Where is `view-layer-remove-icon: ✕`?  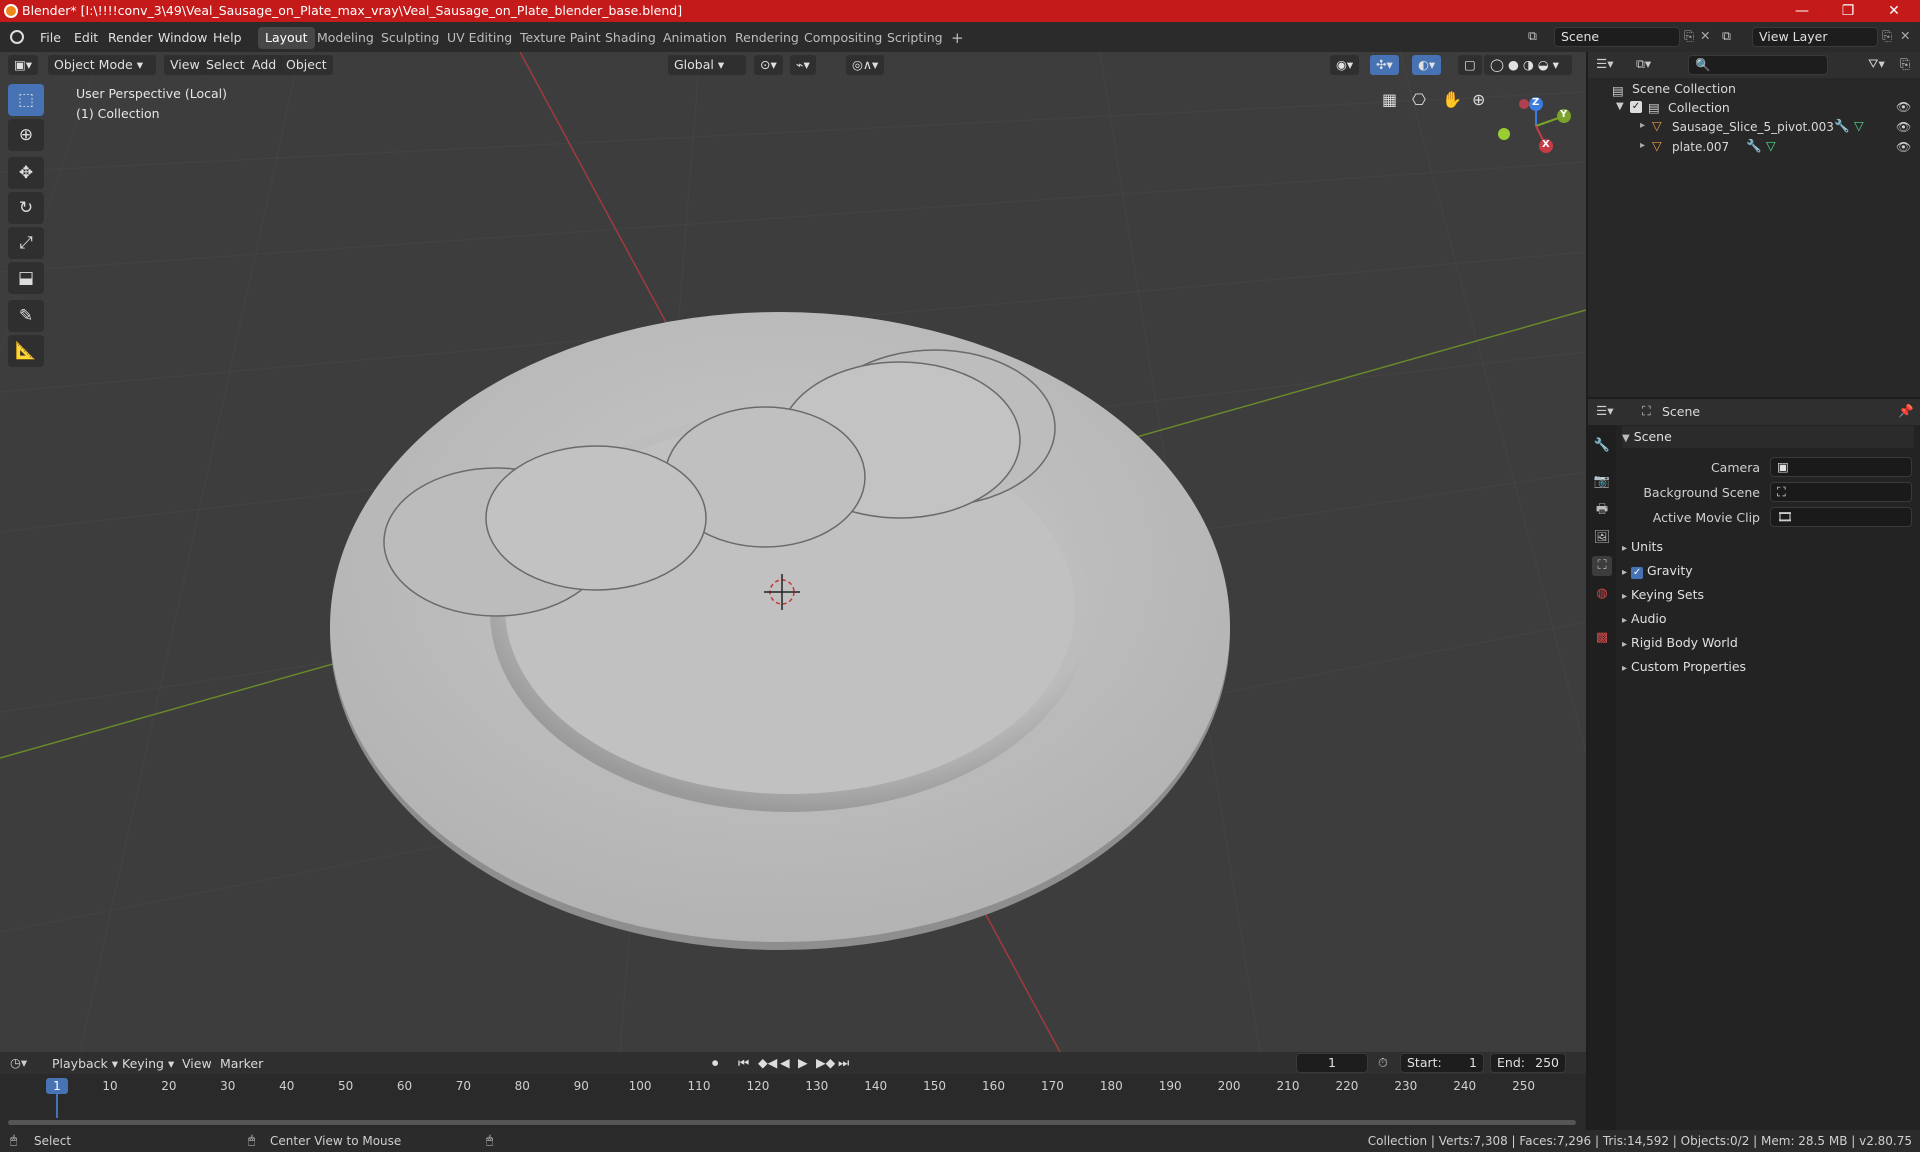 view-layer-remove-icon: ✕ is located at coordinates (1905, 35).